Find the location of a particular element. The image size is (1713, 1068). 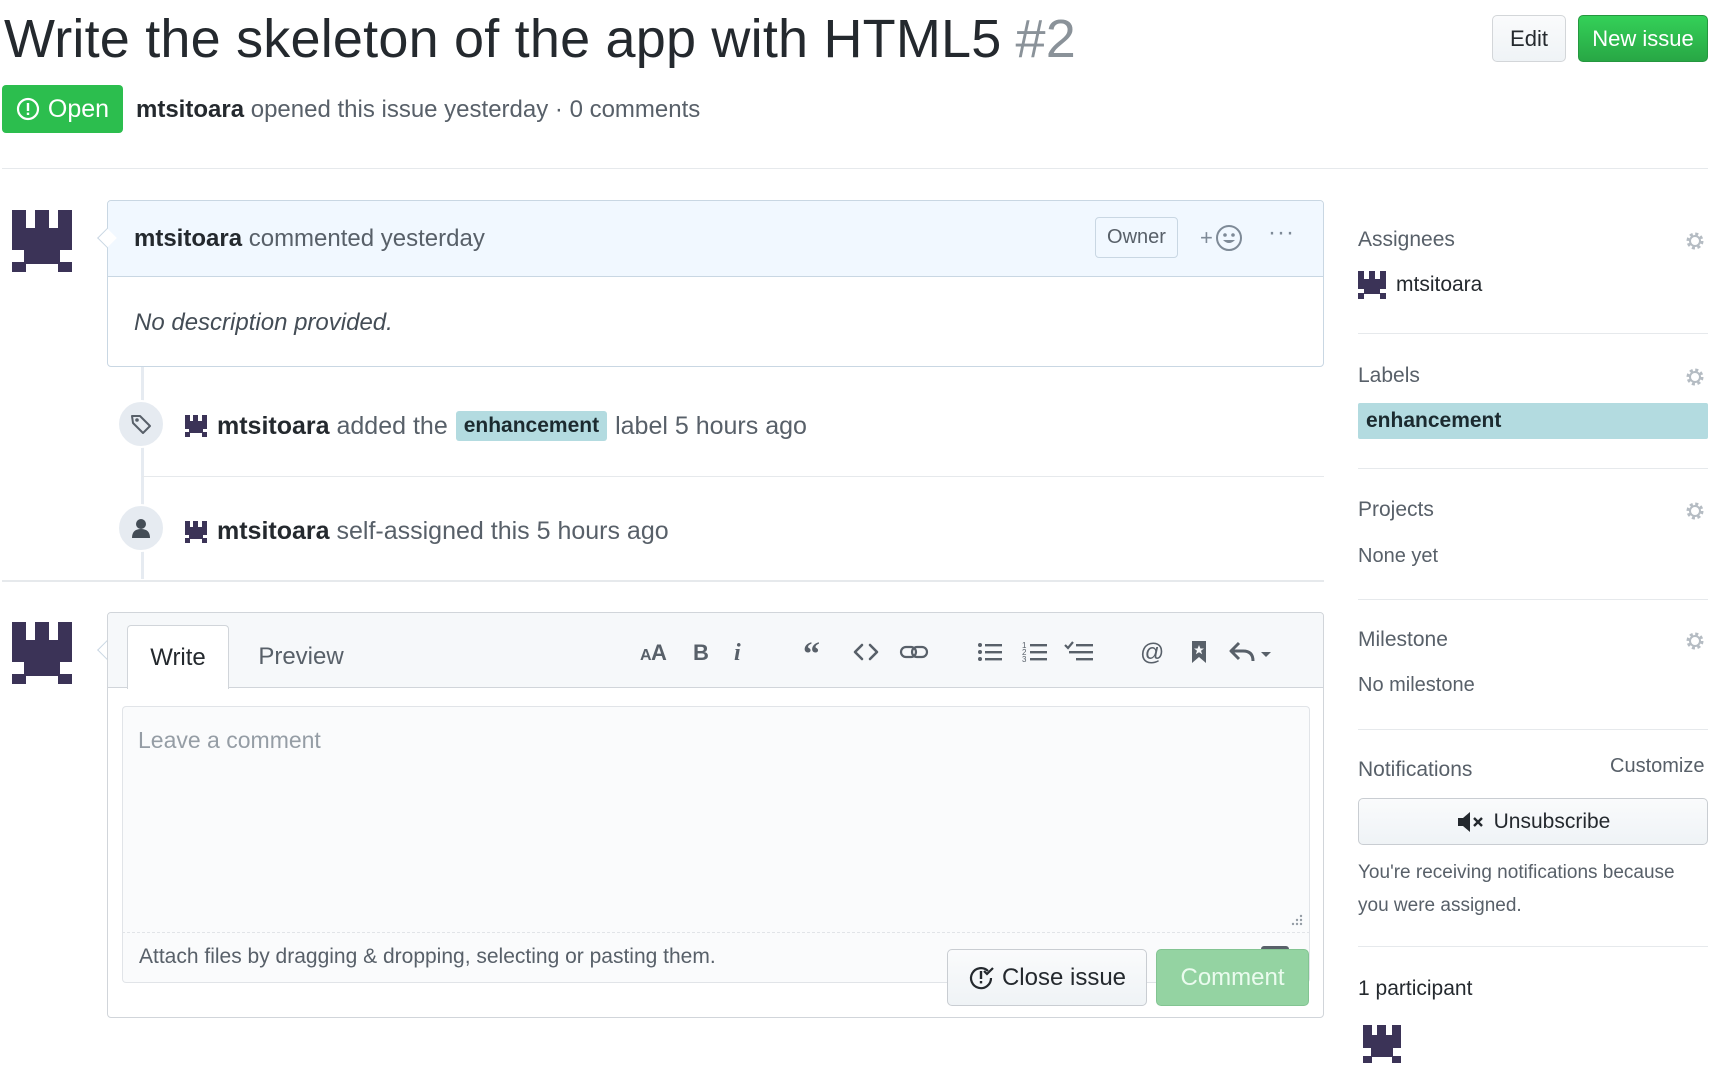

add-reaction-button: + is located at coordinates (1226, 238).